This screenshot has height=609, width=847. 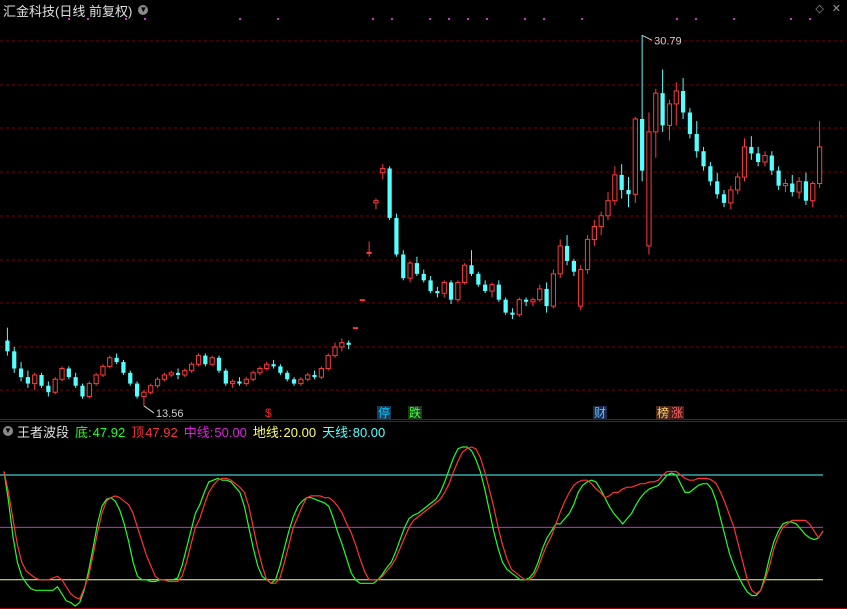 What do you see at coordinates (836, 8) in the screenshot?
I see `close-icon: ✕` at bounding box center [836, 8].